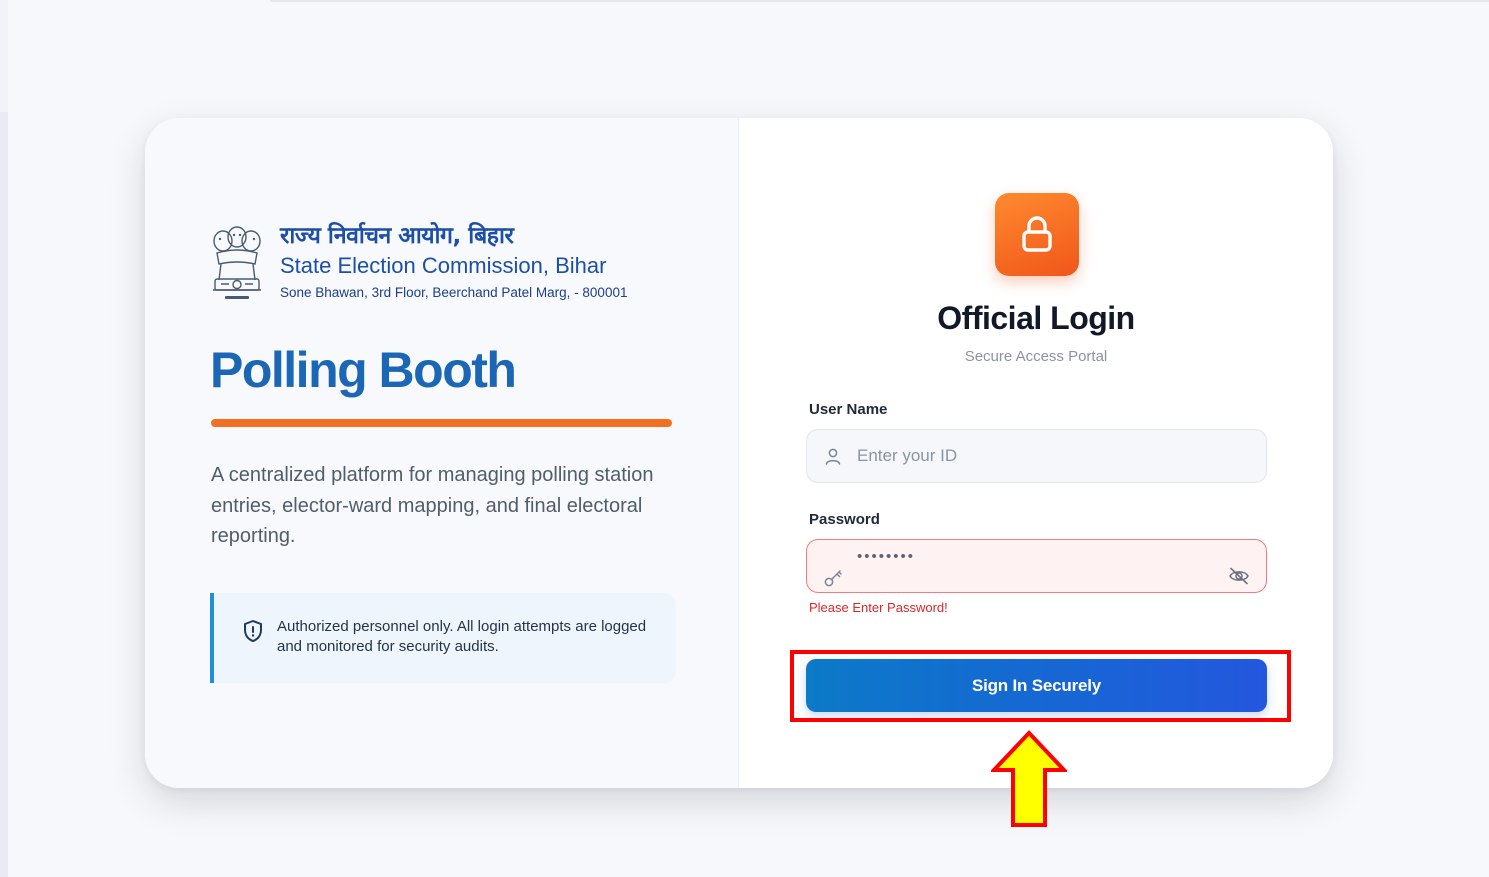 The width and height of the screenshot is (1489, 877). Describe the element at coordinates (1040, 686) in the screenshot. I see `highlight-annotation-box` at that location.